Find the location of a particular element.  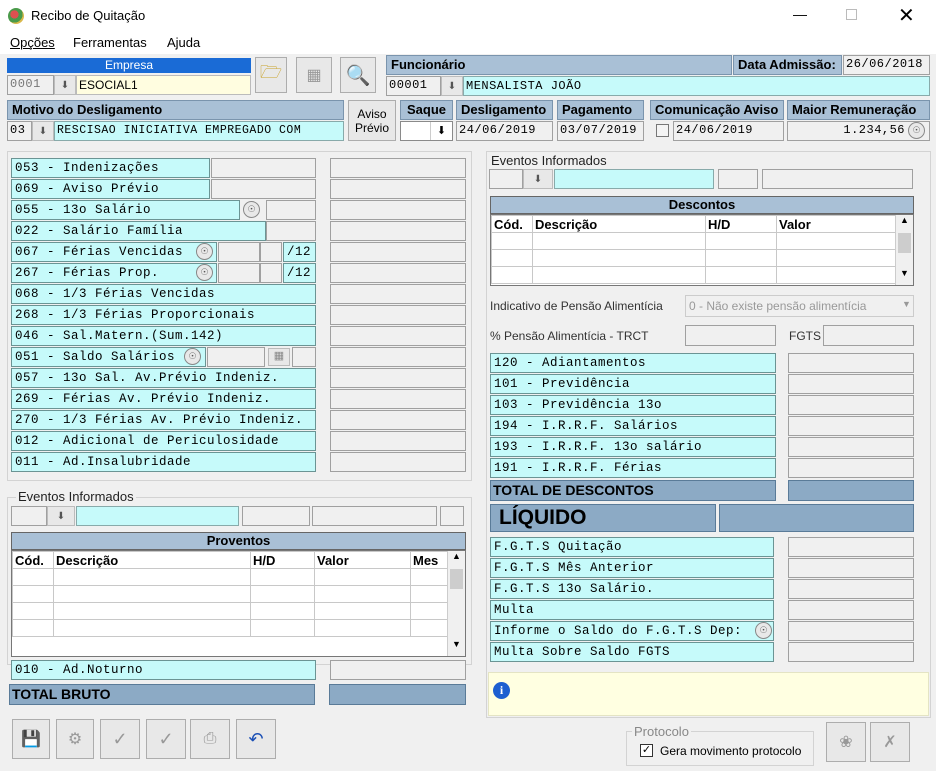

saque-label: Saque is located at coordinates (426, 110).